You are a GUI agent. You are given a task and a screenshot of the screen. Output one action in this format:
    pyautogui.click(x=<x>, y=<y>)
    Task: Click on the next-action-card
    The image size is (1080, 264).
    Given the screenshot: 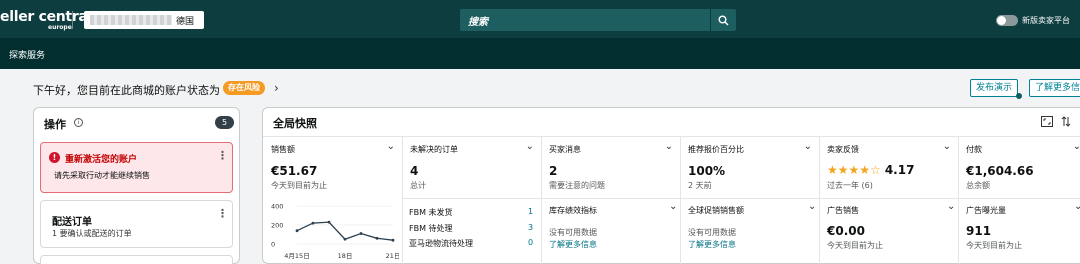 What is the action you would take?
    pyautogui.click(x=136, y=259)
    